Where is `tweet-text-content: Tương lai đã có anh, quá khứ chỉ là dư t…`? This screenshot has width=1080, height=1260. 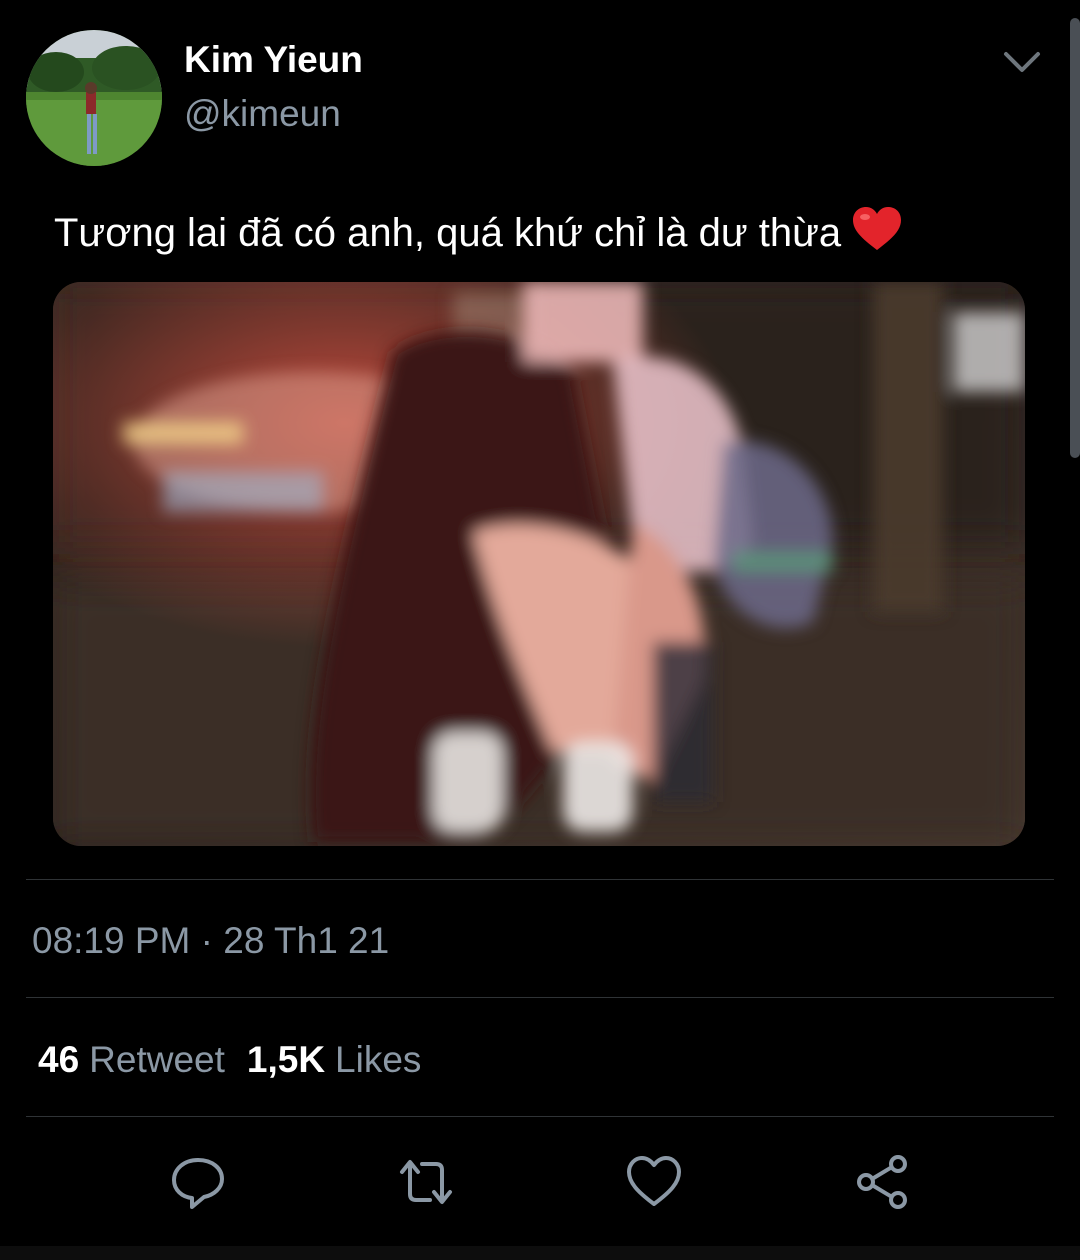
tweet-text-content: Tương lai đã có anh, quá khứ chỉ là dư t… is located at coordinates (448, 233).